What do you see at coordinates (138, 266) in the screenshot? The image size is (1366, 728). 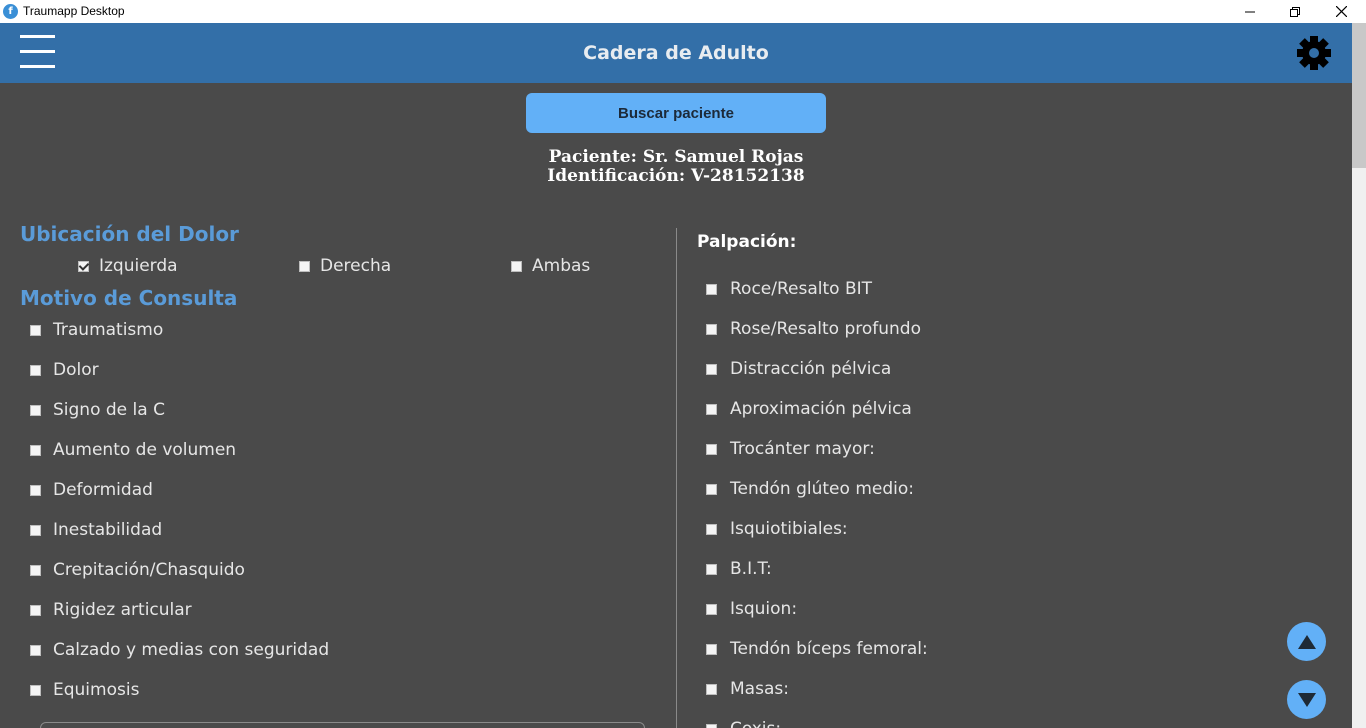 I see `pain-option-label: Izquierda` at bounding box center [138, 266].